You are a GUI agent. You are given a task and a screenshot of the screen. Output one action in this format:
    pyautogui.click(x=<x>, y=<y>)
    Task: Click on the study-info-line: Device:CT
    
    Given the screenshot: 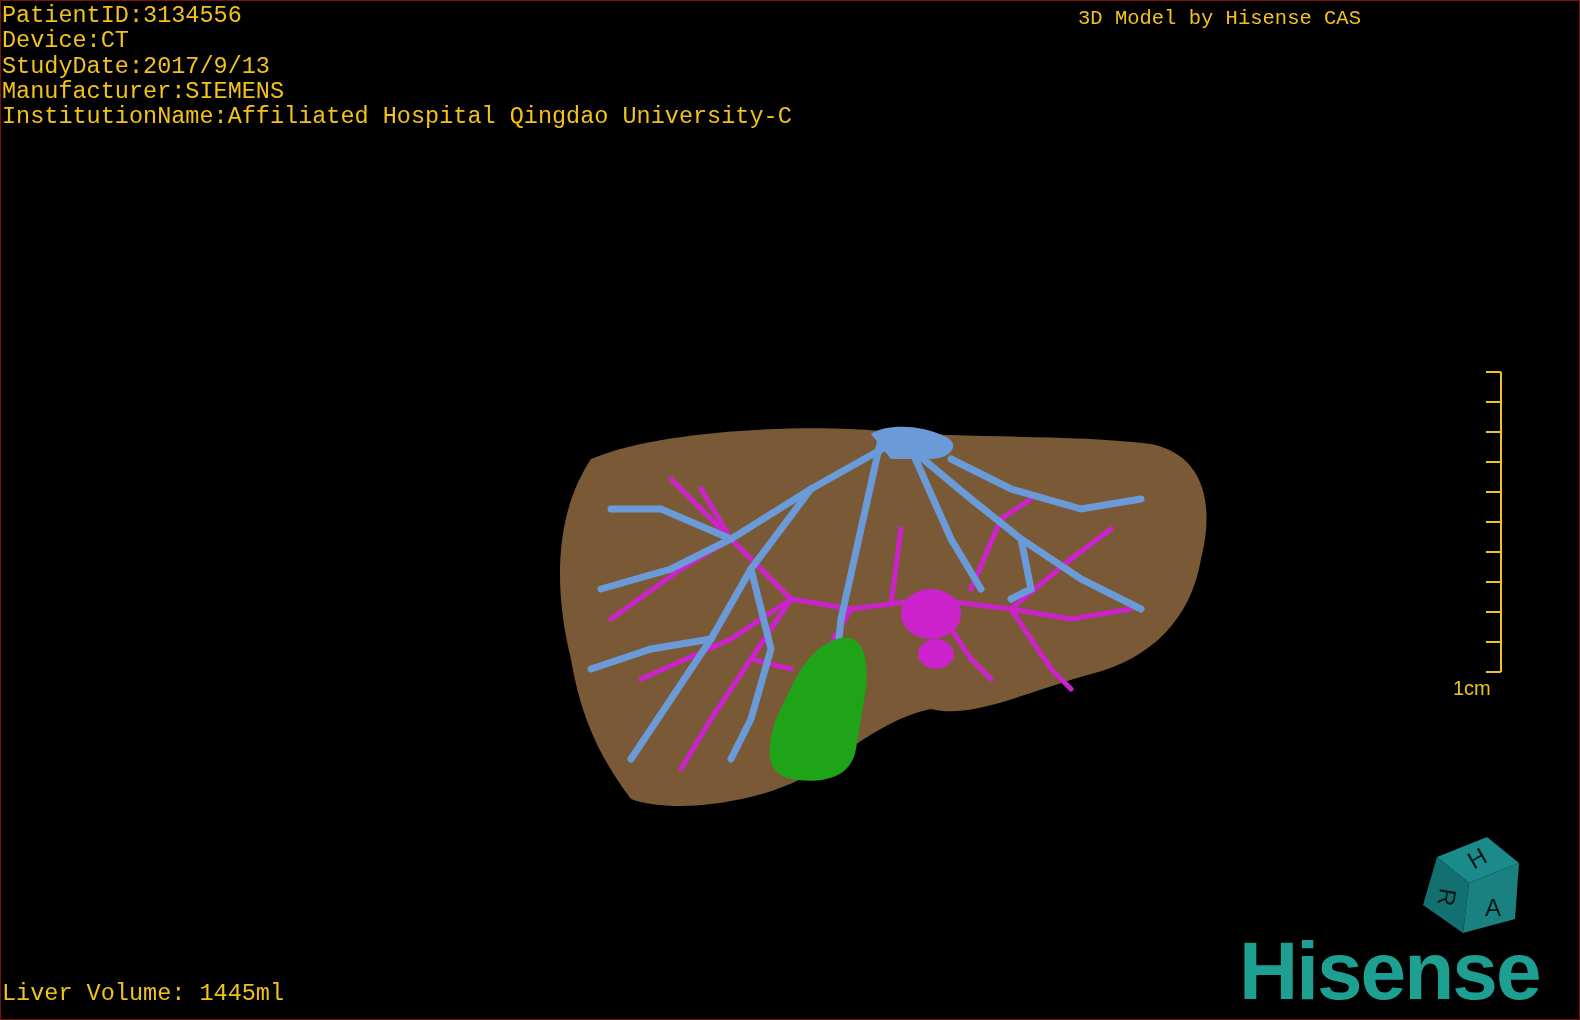 What is the action you would take?
    pyautogui.click(x=66, y=41)
    